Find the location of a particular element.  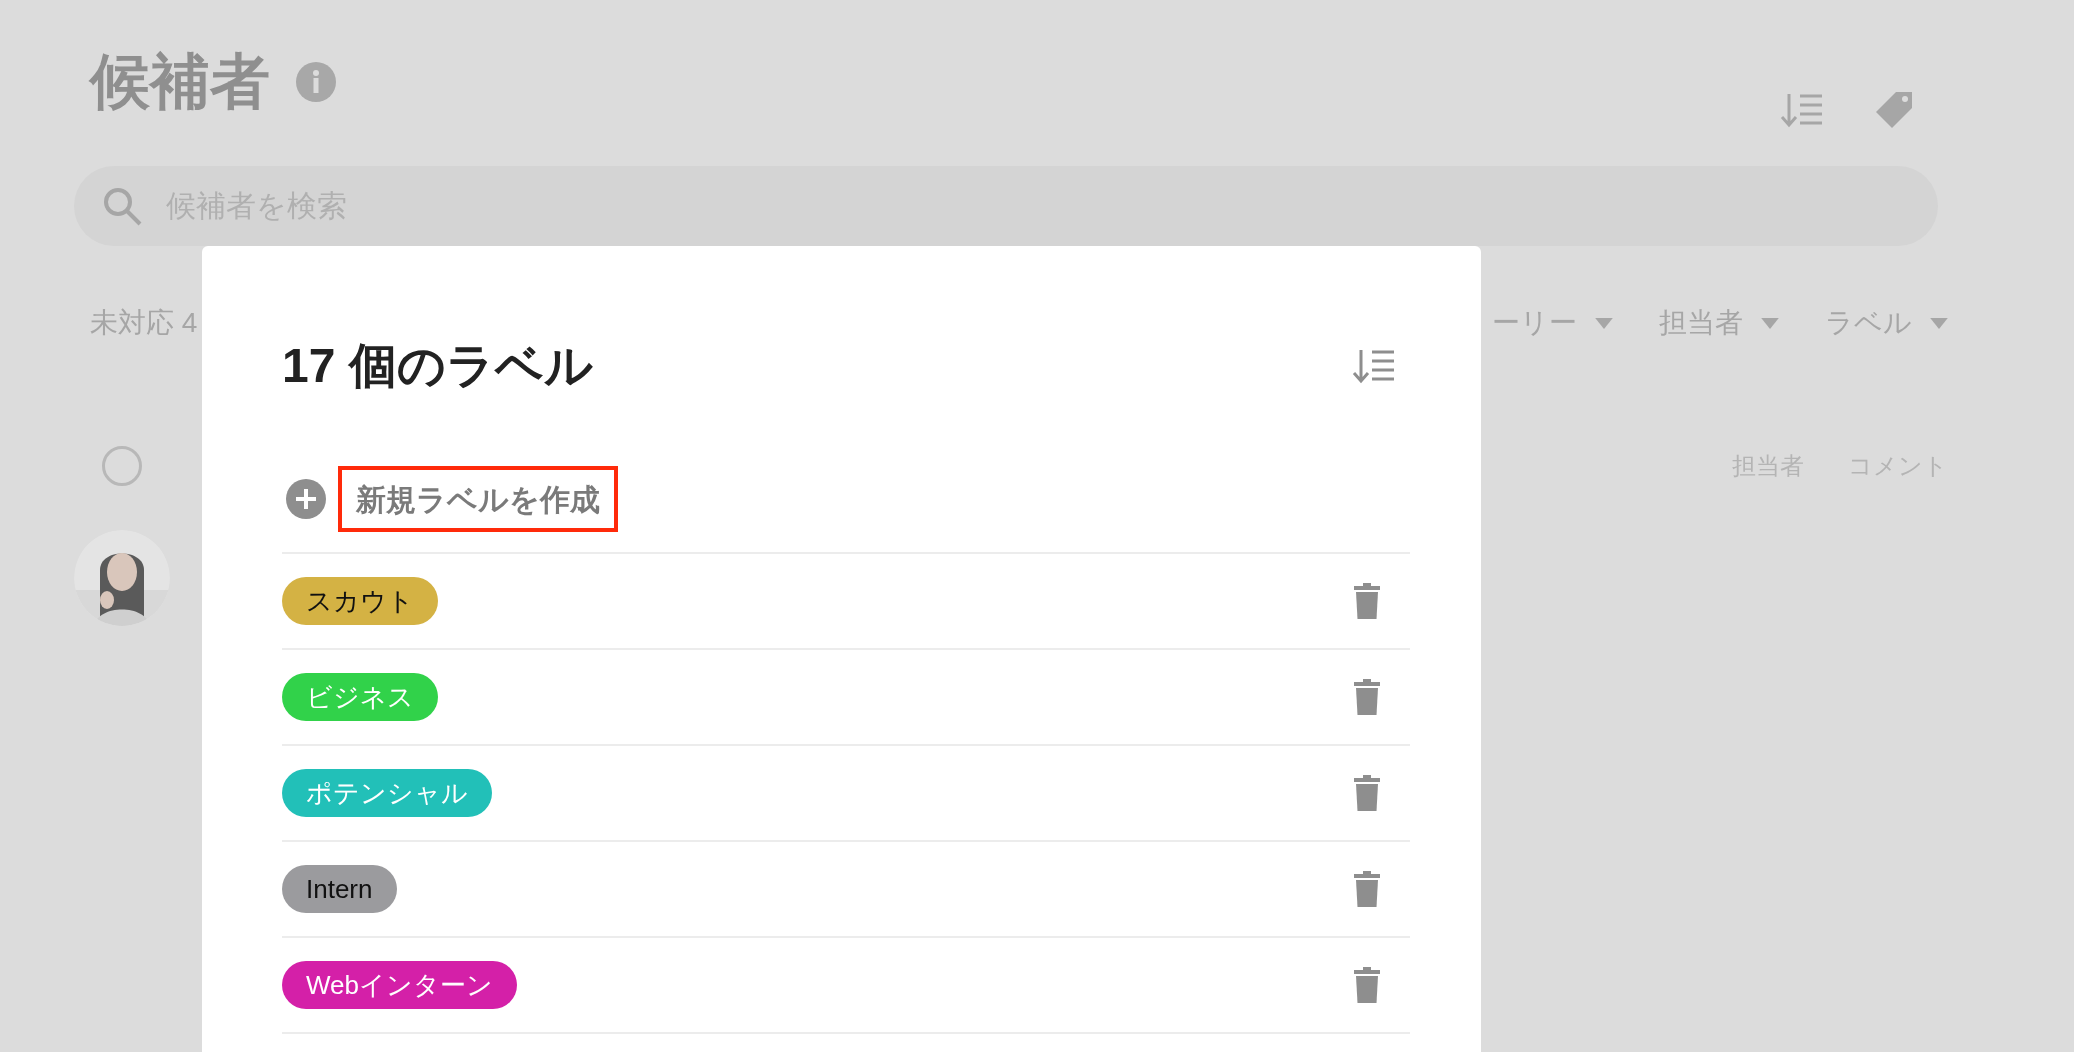

tag-icon is located at coordinates (1894, 110).